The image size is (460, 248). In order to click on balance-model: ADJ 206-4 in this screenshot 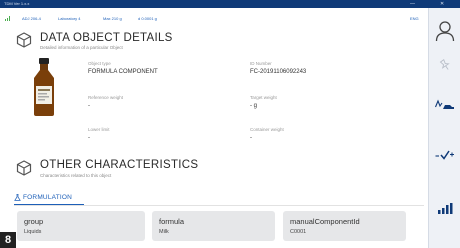, I will do `click(31, 18)`.